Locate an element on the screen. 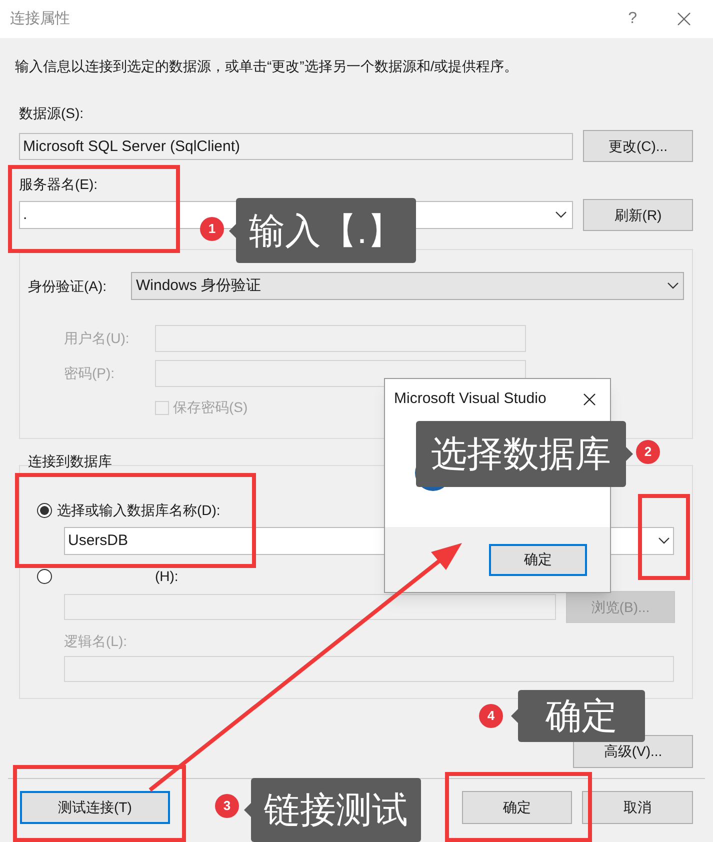 The height and width of the screenshot is (842, 713). step-tooltip: 选择数据库 is located at coordinates (524, 454).